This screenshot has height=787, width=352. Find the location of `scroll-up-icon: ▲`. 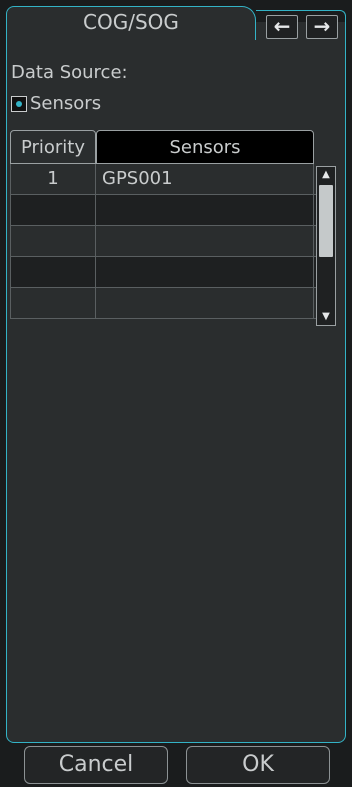

scroll-up-icon: ▲ is located at coordinates (326, 175).